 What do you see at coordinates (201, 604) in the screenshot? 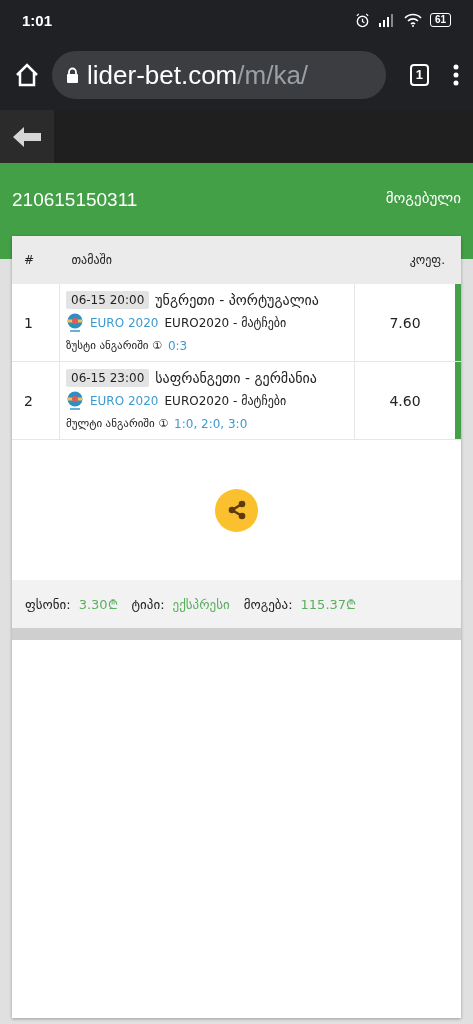
I see `summary-value: ექსპრესი` at bounding box center [201, 604].